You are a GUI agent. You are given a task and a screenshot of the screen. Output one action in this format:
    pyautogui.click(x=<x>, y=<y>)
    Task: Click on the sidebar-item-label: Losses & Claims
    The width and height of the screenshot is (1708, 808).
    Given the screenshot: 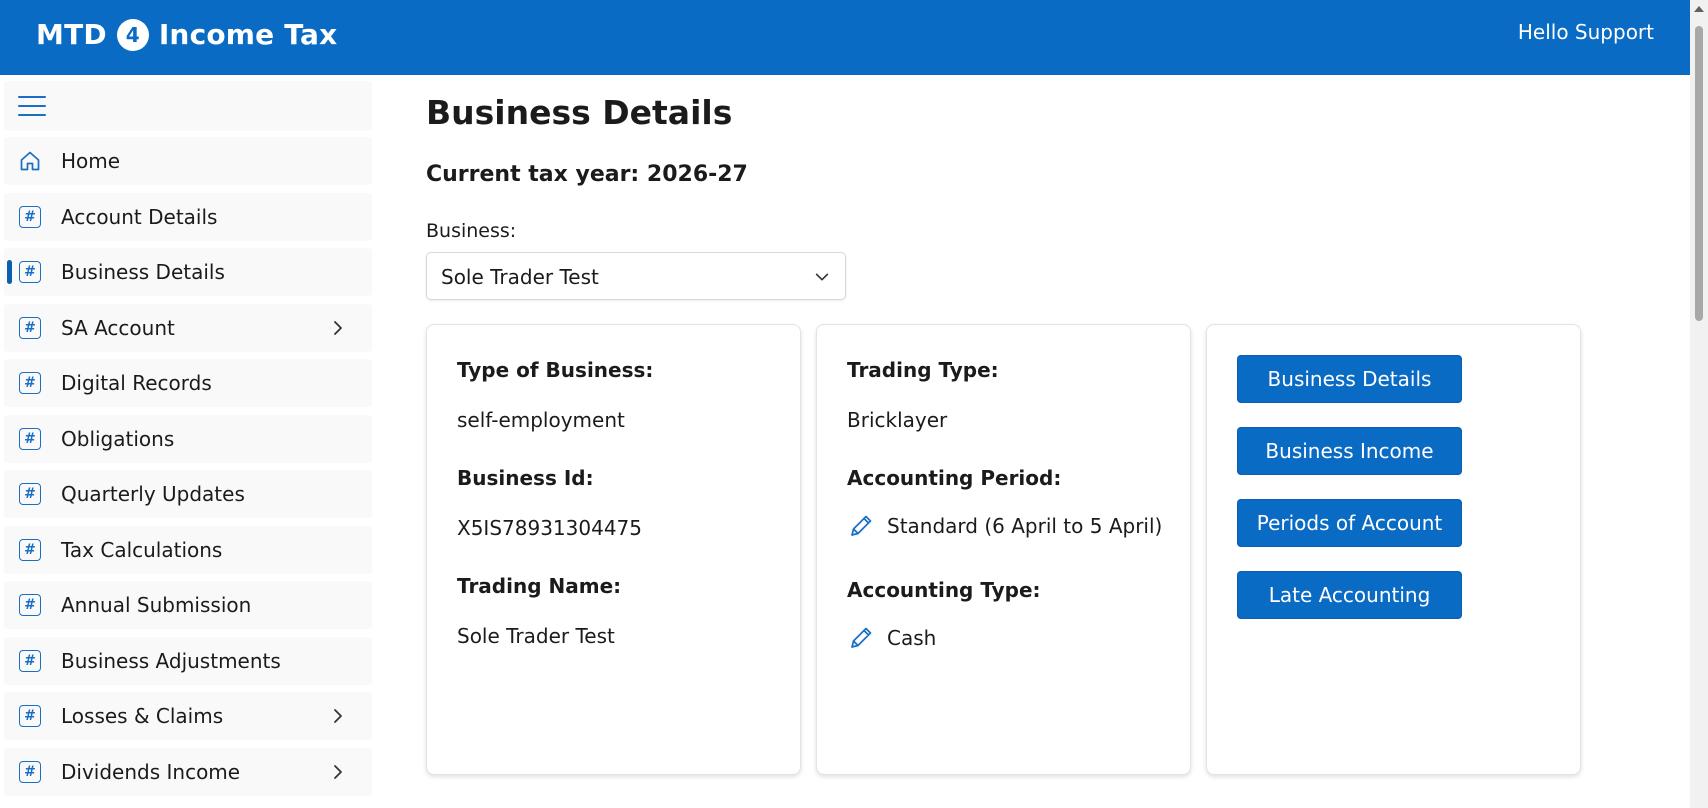 What is the action you would take?
    pyautogui.click(x=142, y=716)
    